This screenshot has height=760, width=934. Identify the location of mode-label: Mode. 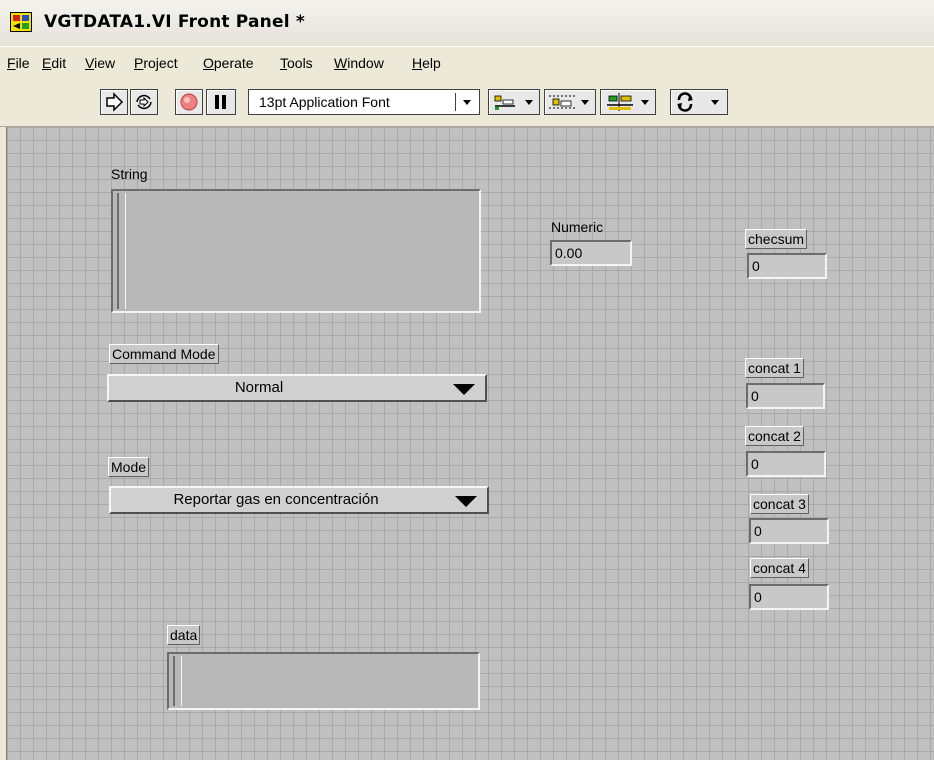
(129, 467).